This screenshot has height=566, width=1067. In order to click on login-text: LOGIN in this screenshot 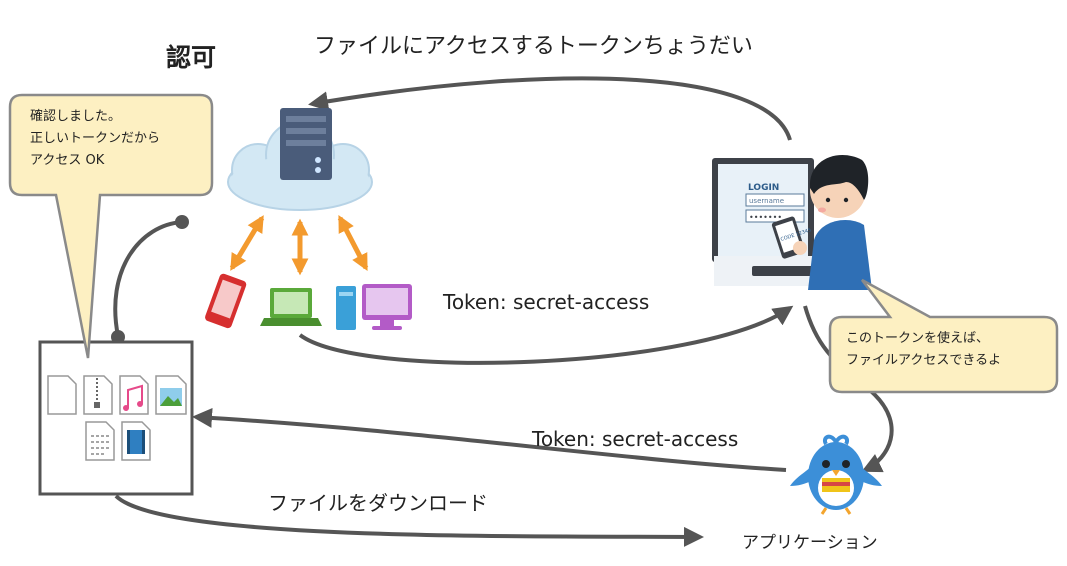, I will do `click(763, 188)`.